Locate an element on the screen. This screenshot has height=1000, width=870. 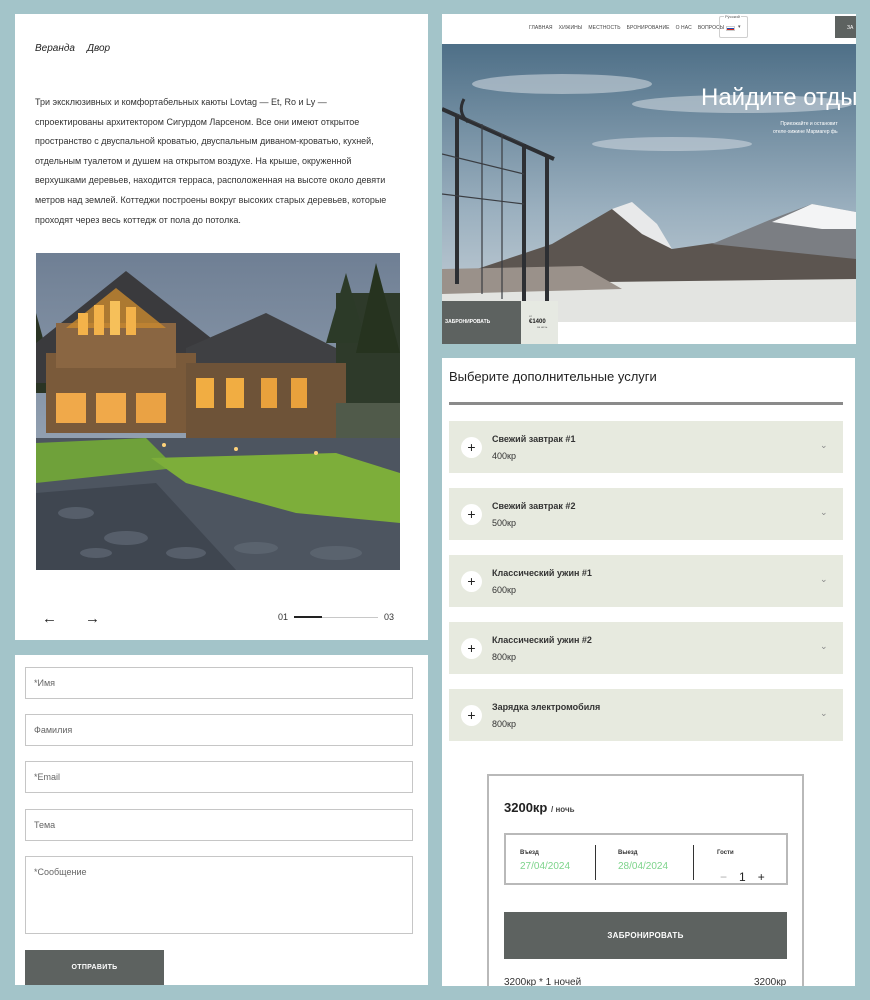
last-name-field: Фамилия is located at coordinates (219, 730).